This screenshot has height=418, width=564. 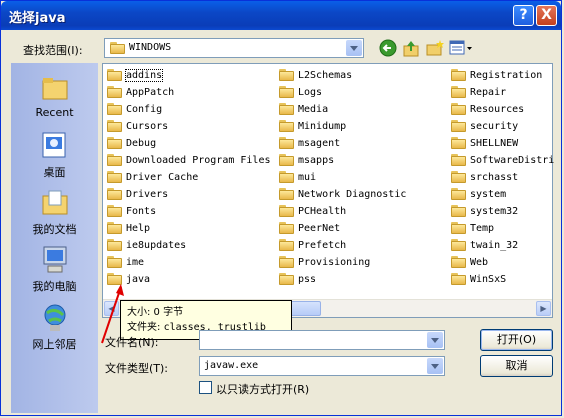 I want to click on help-button: ?, so click(x=523, y=15).